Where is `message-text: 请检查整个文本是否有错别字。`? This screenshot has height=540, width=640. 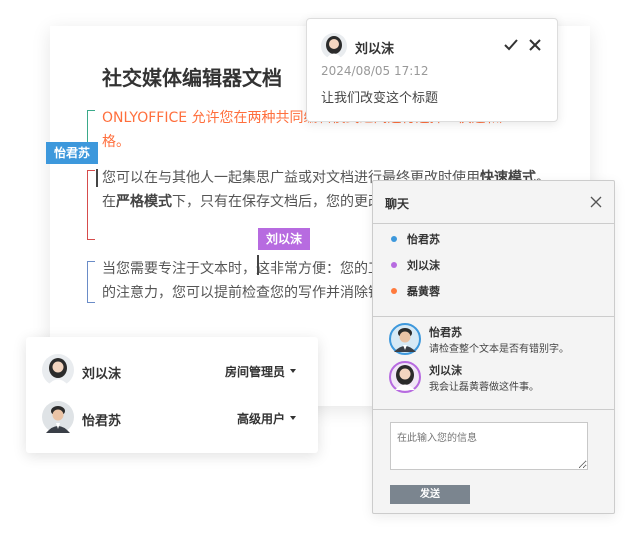 message-text: 请检查整个文本是否有错别字。 is located at coordinates (499, 349).